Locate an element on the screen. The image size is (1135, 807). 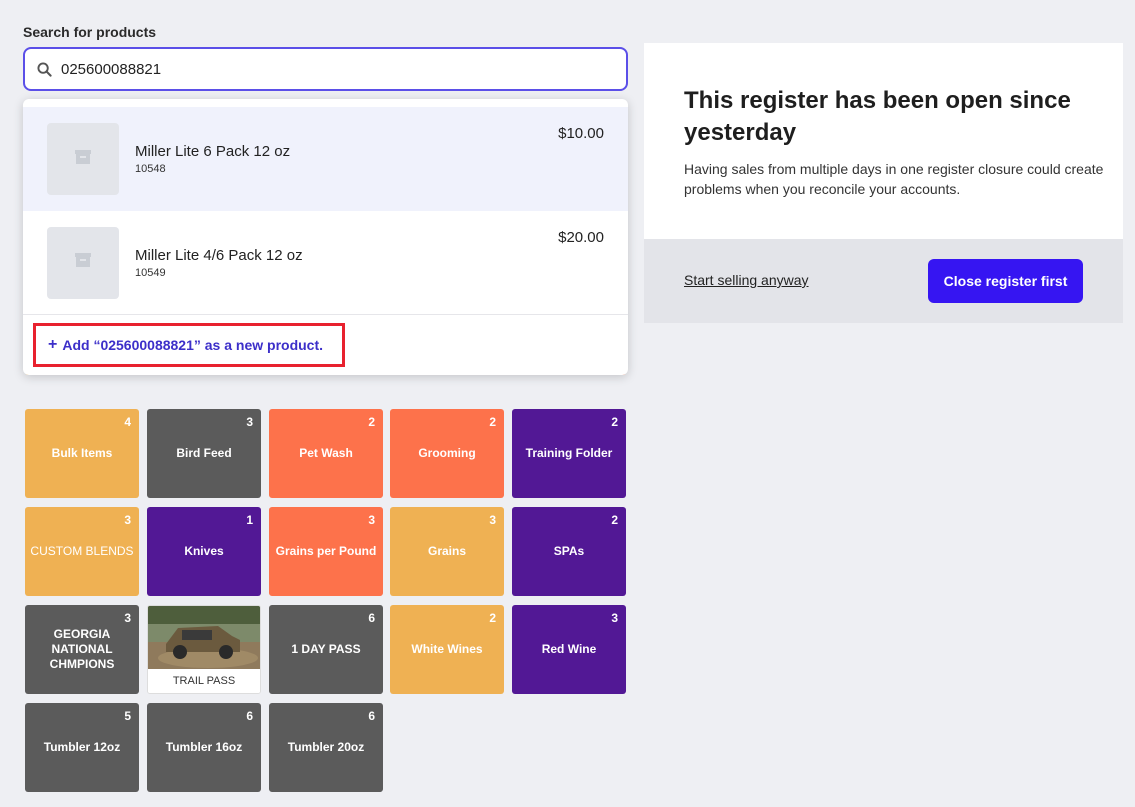
tile-count: 5 is located at coordinates (127, 716).